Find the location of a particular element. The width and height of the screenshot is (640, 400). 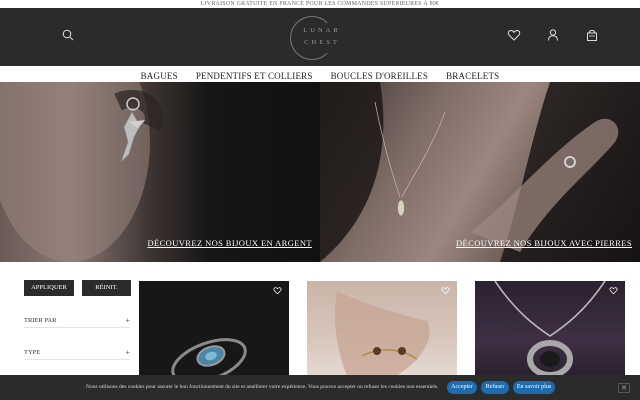

user-icon is located at coordinates (553, 35).